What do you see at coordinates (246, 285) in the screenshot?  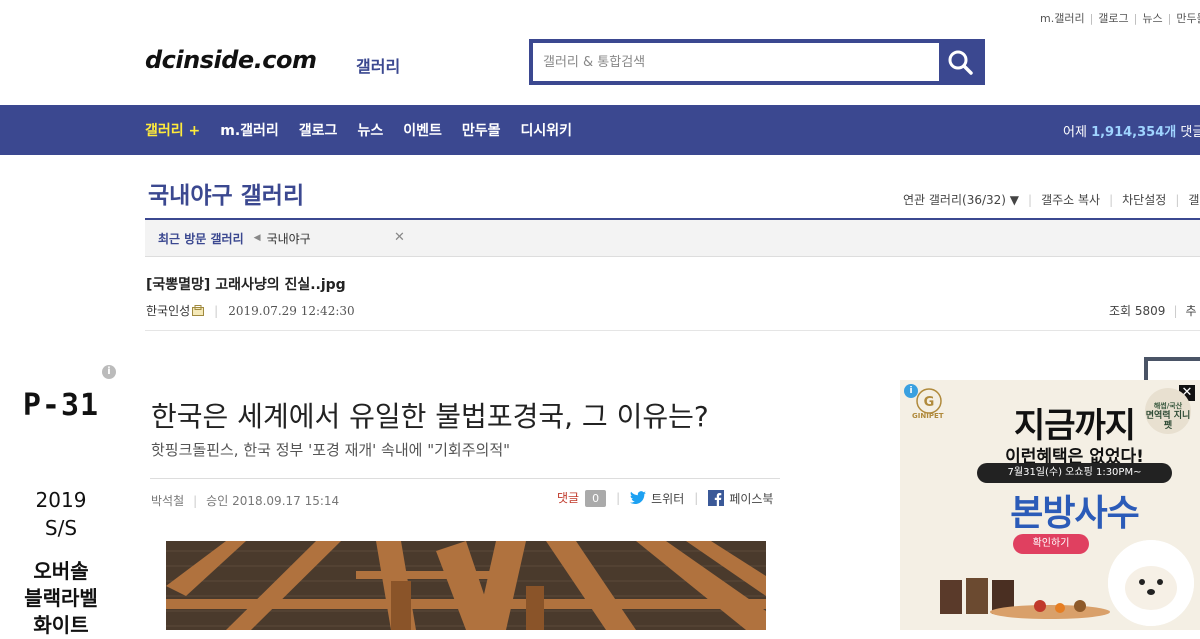 I see `post-title: [국뽕멸망] 고래사냥의 진실..jpg` at bounding box center [246, 285].